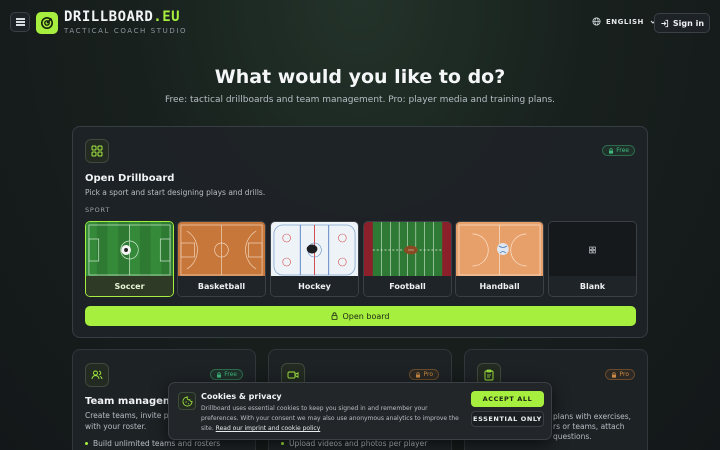 The width and height of the screenshot is (720, 450). Describe the element at coordinates (596, 21) in the screenshot. I see `globe-icon` at that location.